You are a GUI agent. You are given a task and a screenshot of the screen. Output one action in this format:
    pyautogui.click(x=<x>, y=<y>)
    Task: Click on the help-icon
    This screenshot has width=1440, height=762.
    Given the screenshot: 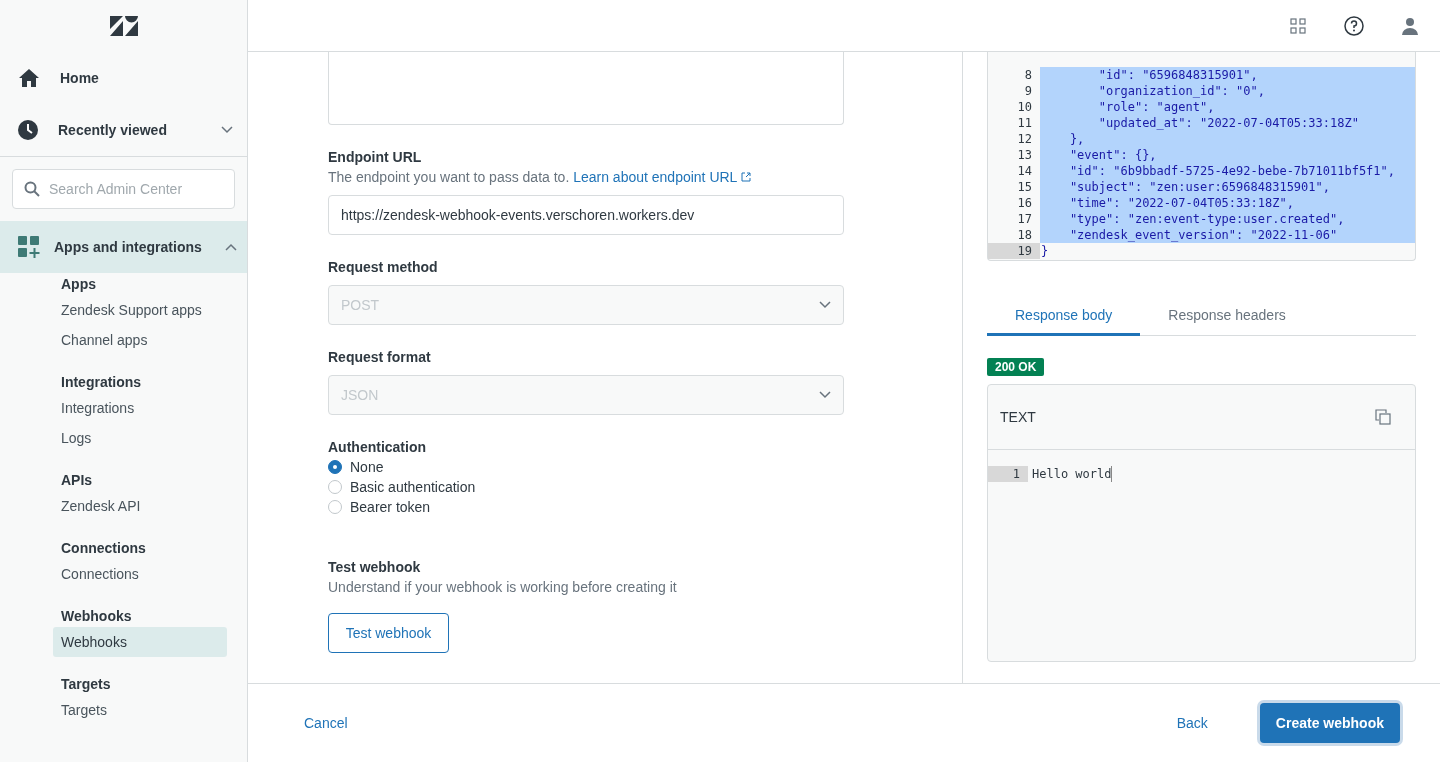 What is the action you would take?
    pyautogui.click(x=1354, y=25)
    